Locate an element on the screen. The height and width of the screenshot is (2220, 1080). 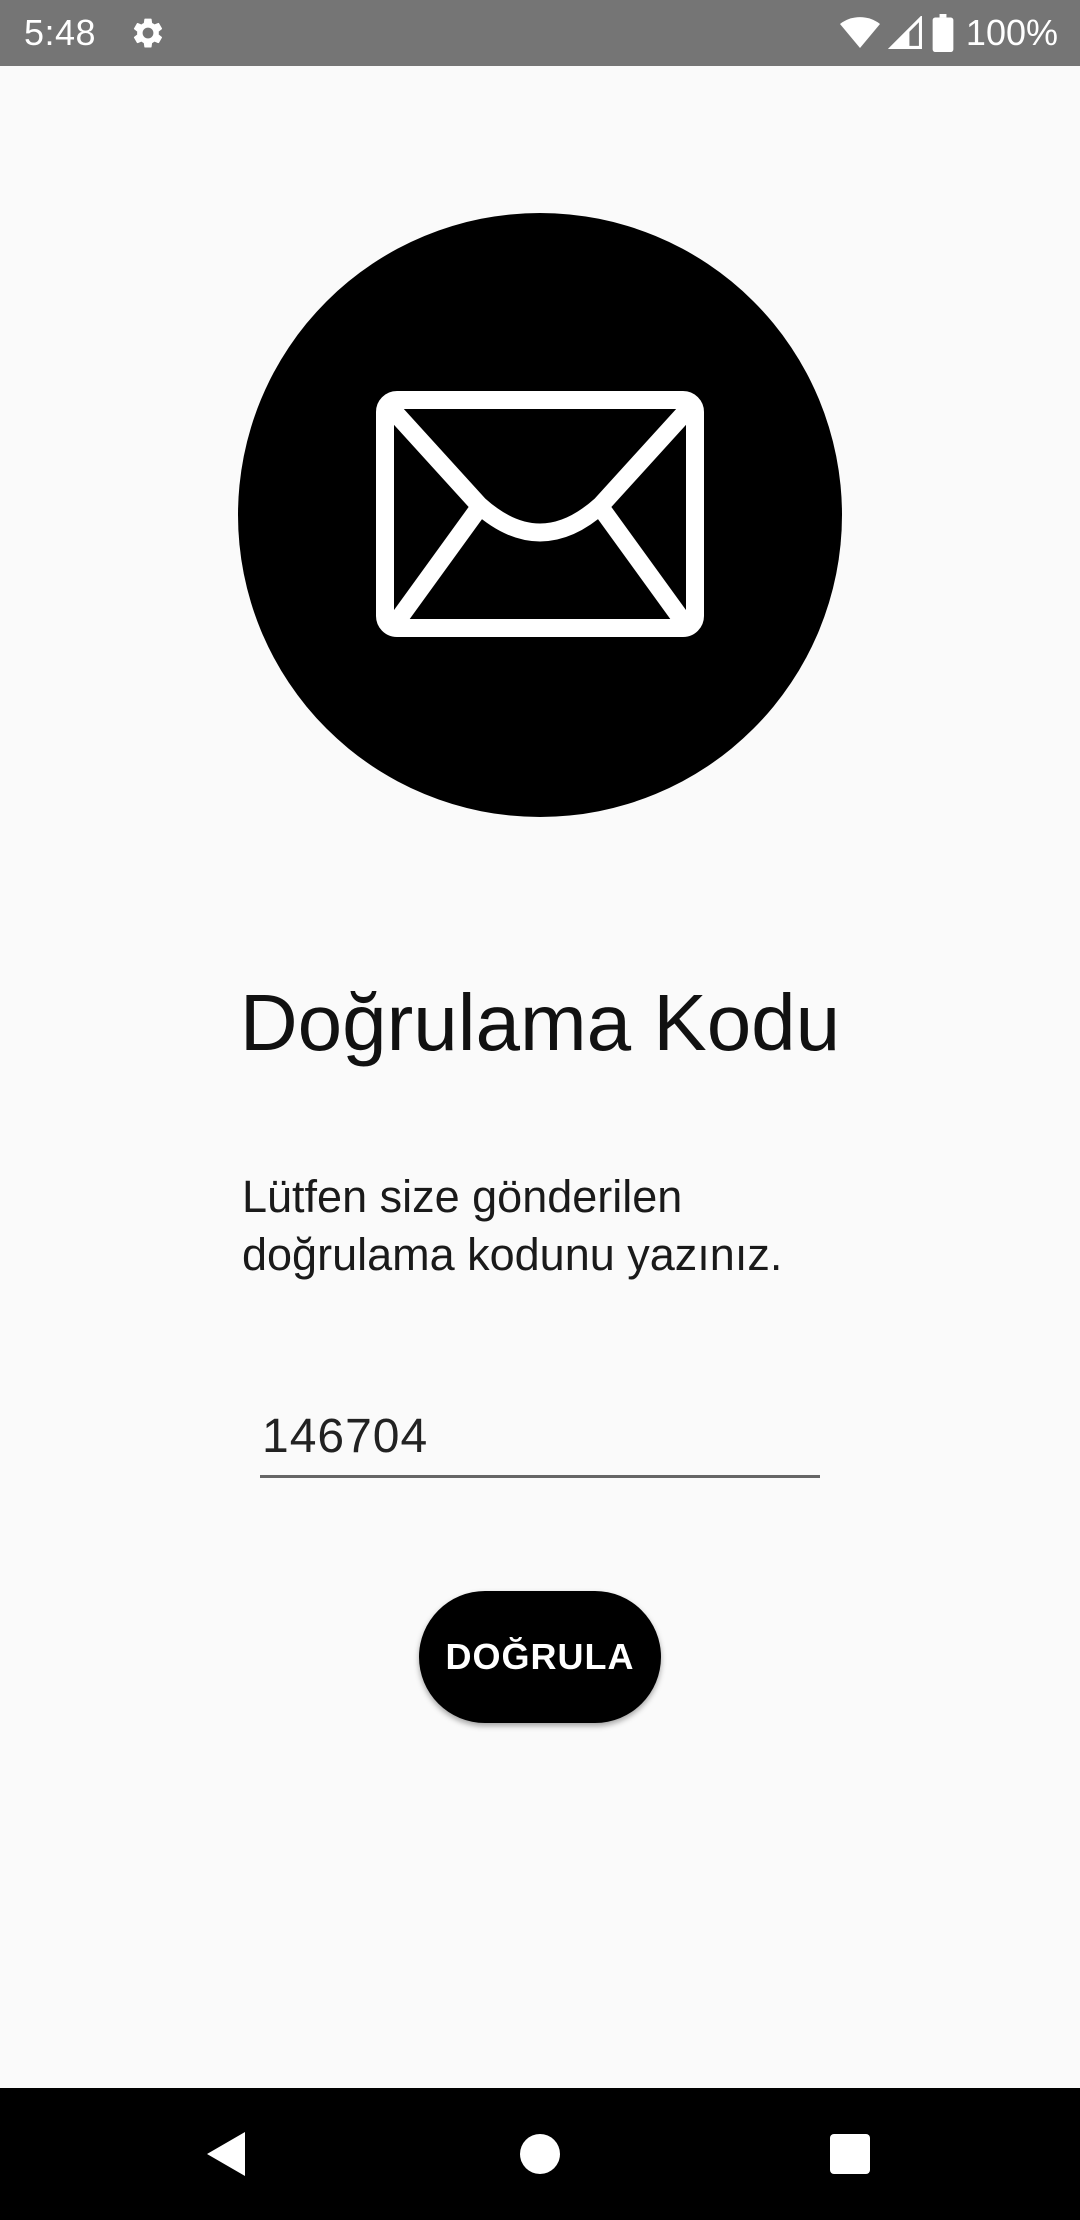
navigation-bar is located at coordinates (540, 2154).